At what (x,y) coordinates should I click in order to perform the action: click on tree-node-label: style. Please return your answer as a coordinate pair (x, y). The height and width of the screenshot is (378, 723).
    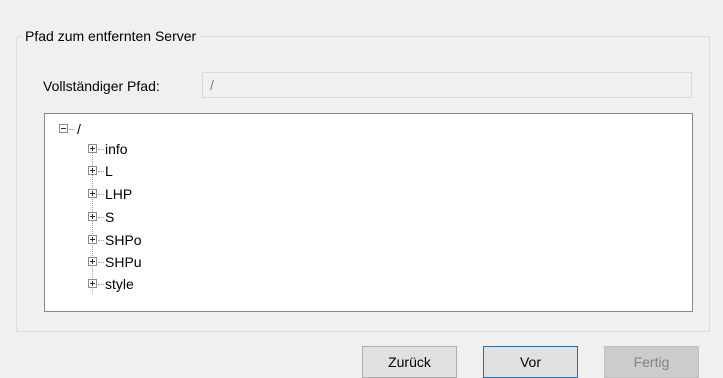
    Looking at the image, I should click on (119, 284).